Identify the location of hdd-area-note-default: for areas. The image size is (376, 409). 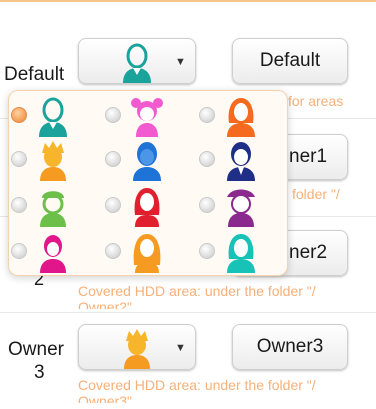
(316, 101).